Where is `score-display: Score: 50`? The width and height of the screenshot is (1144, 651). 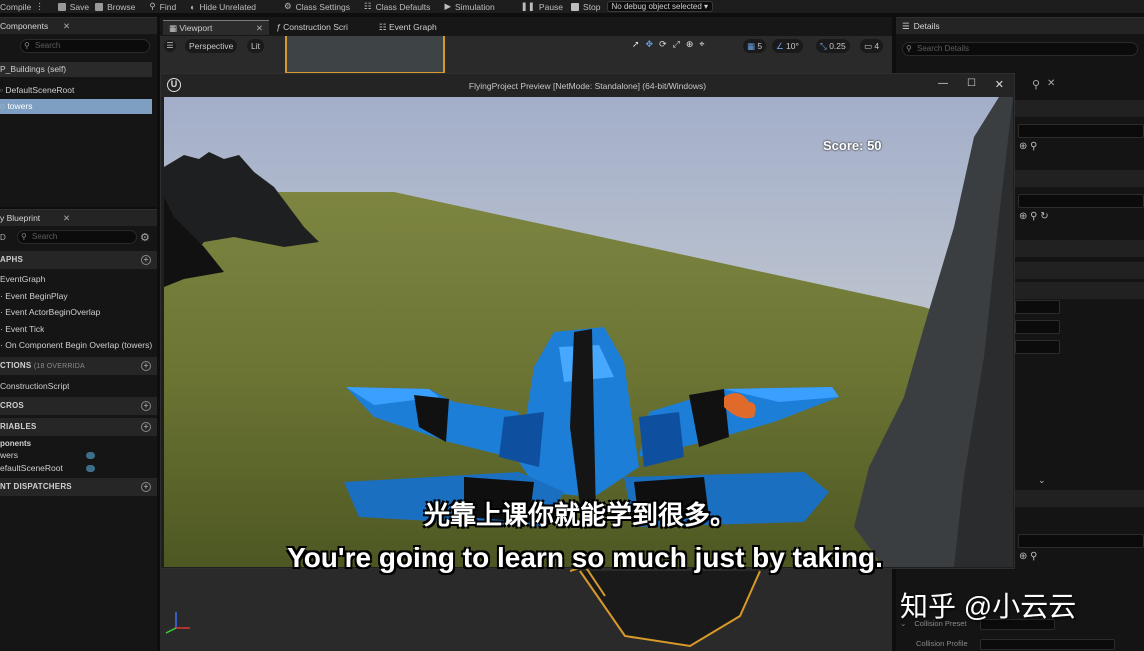 score-display: Score: 50 is located at coordinates (852, 145).